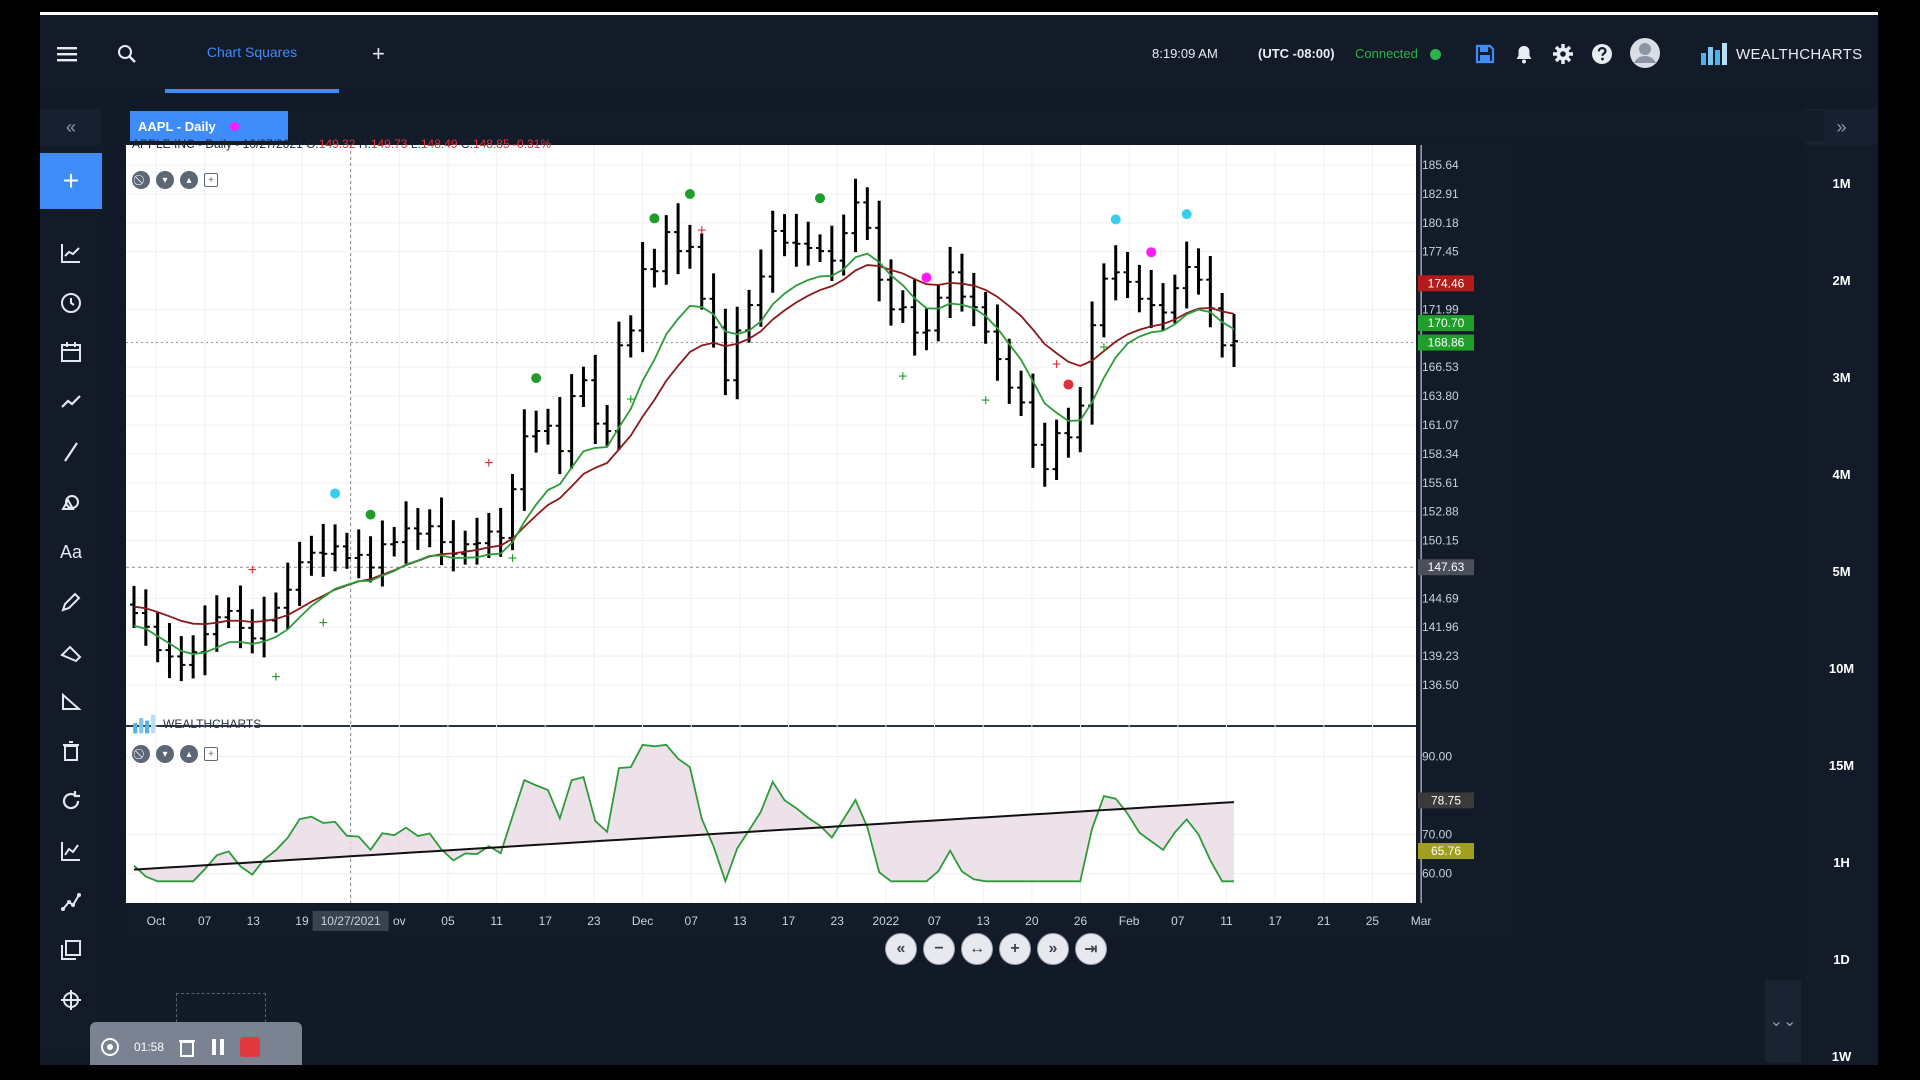 This screenshot has height=1080, width=1920. What do you see at coordinates (1386, 53) in the screenshot?
I see `connection-status: Connected` at bounding box center [1386, 53].